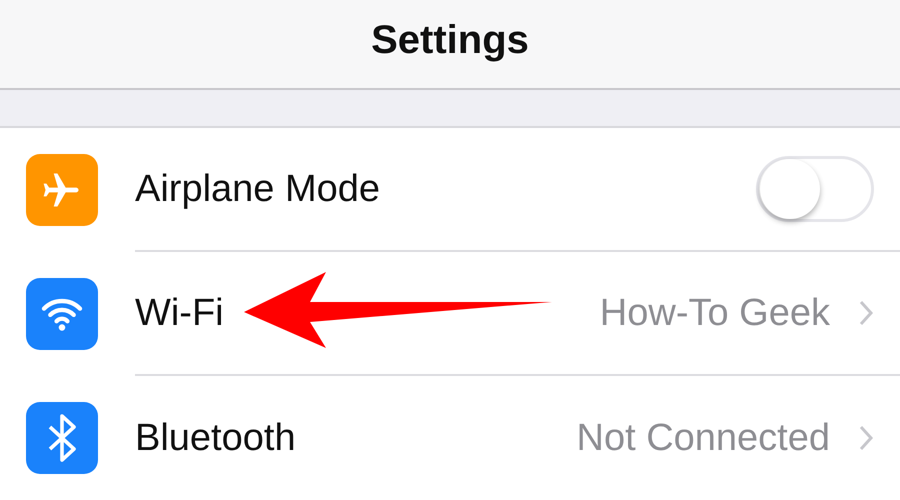  What do you see at coordinates (367, 313) in the screenshot?
I see `setting-label: Wi-Fi` at bounding box center [367, 313].